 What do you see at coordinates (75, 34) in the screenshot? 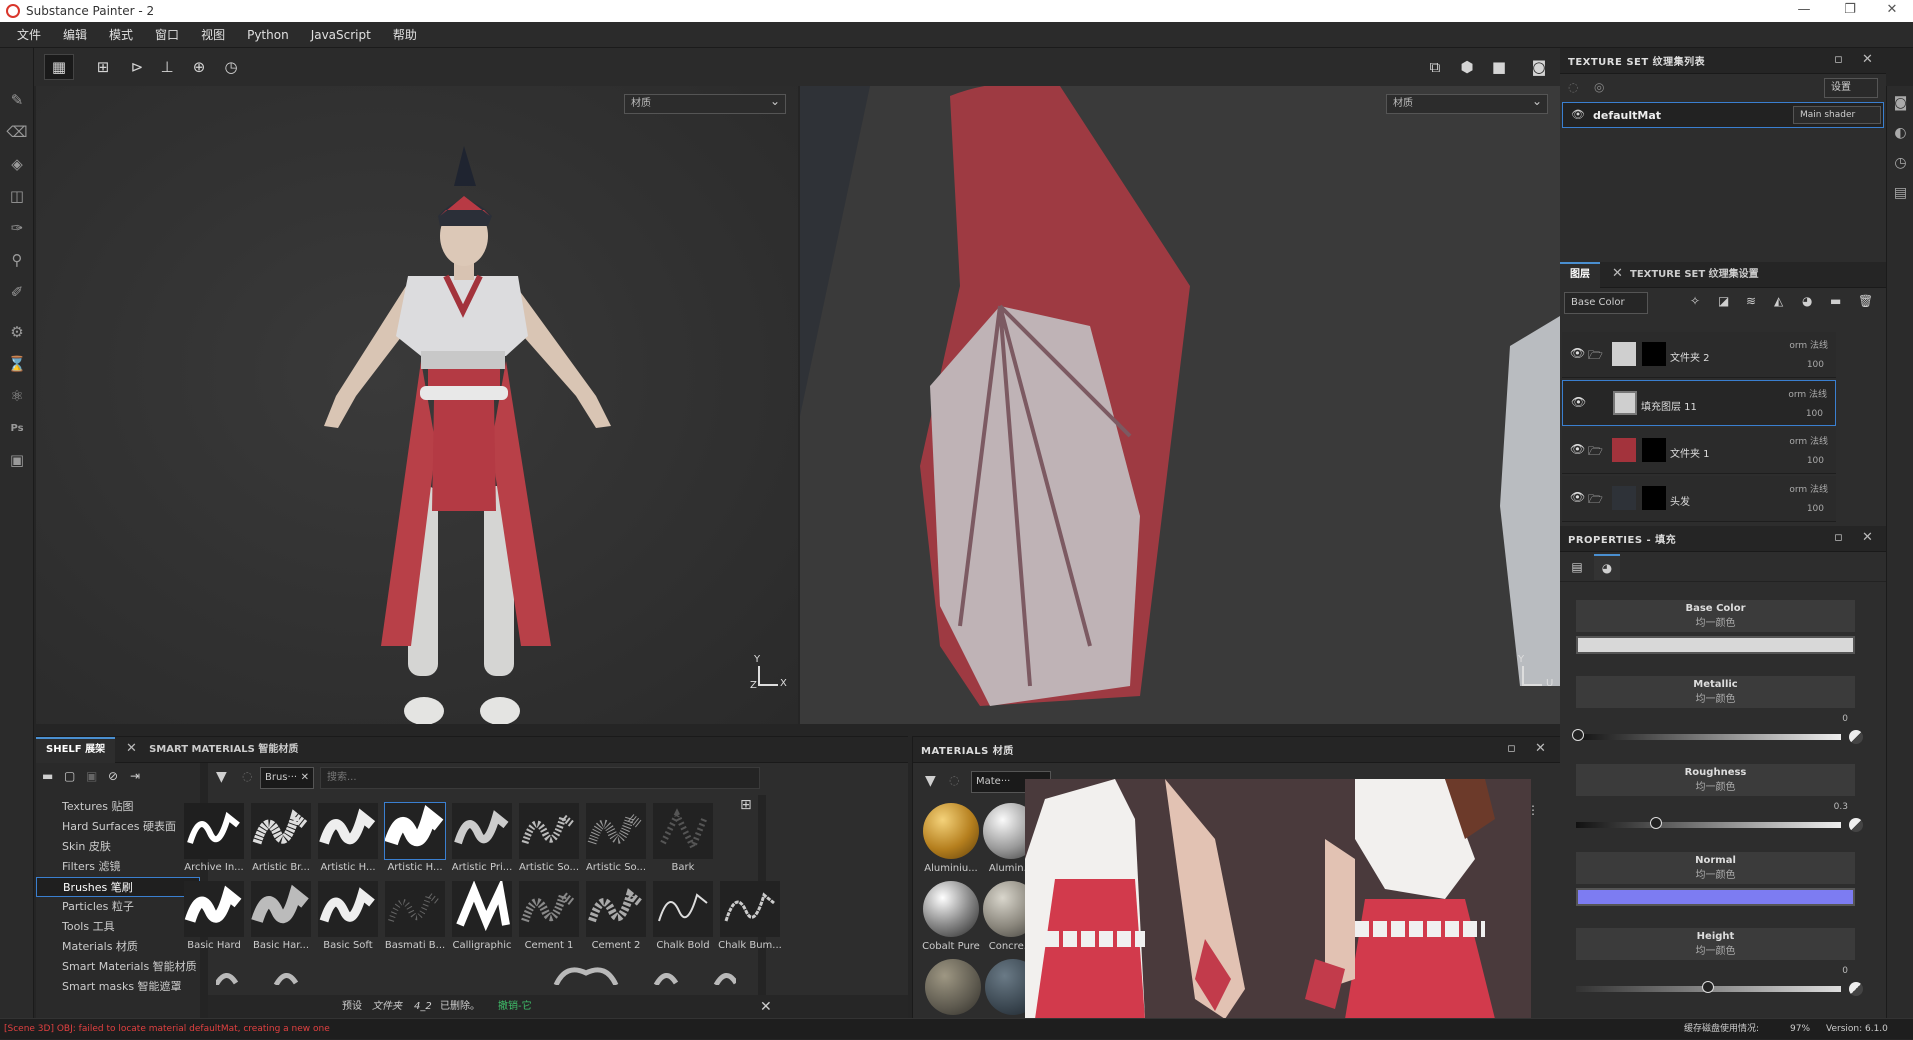
I see `menu-edit: 编辑` at bounding box center [75, 34].